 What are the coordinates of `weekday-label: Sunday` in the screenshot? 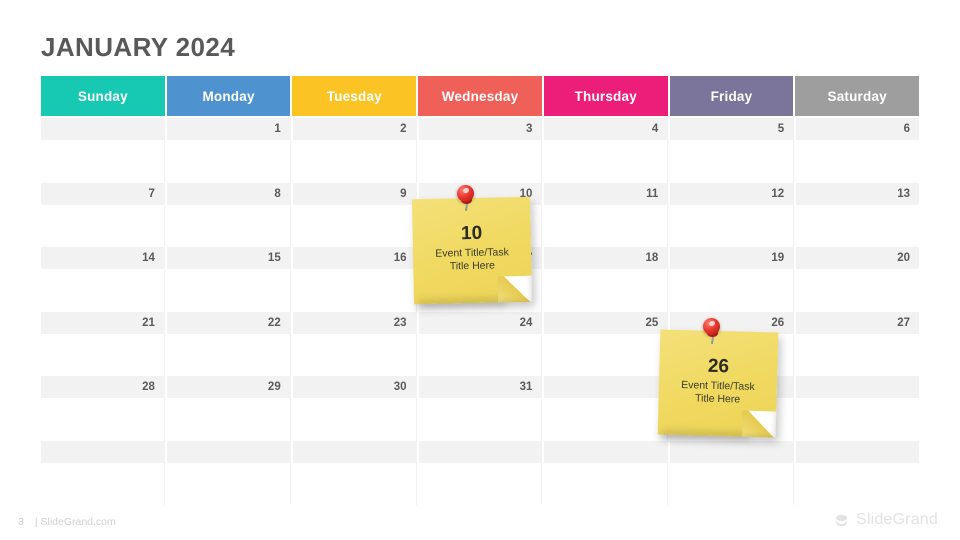 It's located at (102, 96).